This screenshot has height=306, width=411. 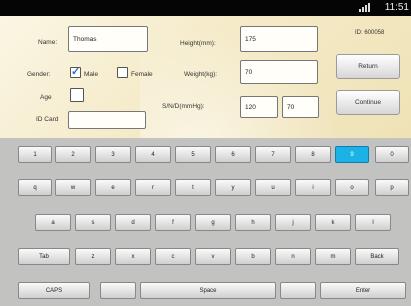 I want to click on key-u: u, so click(x=273, y=187).